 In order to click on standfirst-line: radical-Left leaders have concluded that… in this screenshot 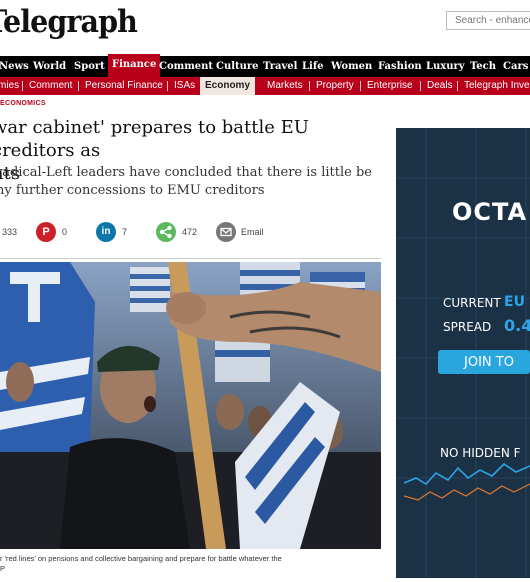, I will do `click(186, 172)`.